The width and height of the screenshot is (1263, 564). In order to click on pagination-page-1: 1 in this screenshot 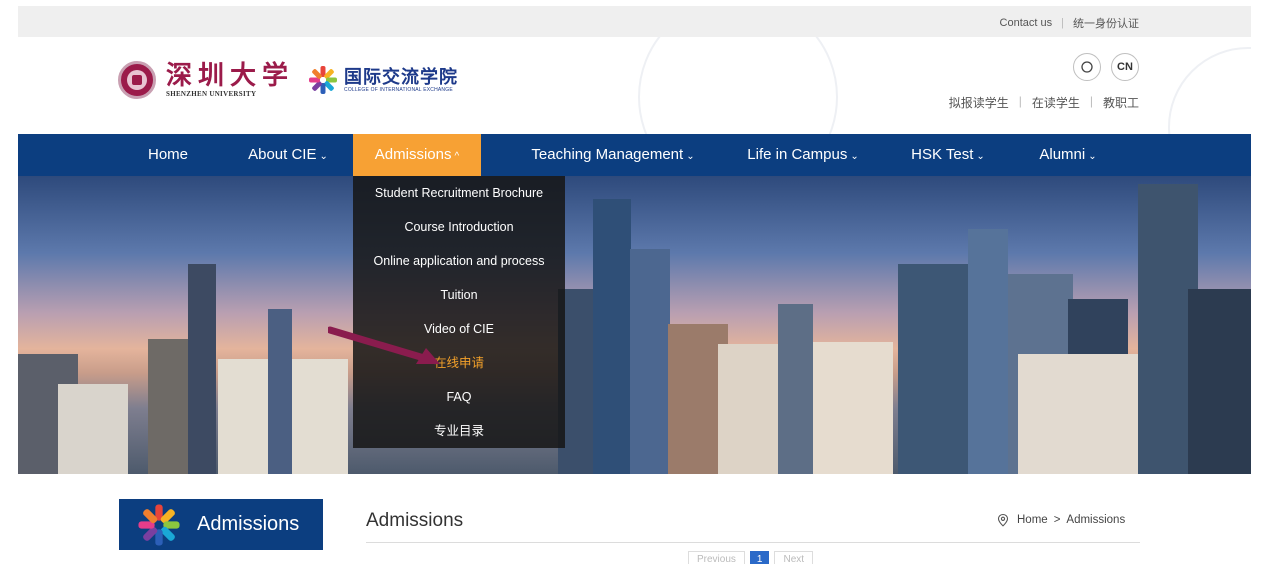, I will do `click(759, 557)`.